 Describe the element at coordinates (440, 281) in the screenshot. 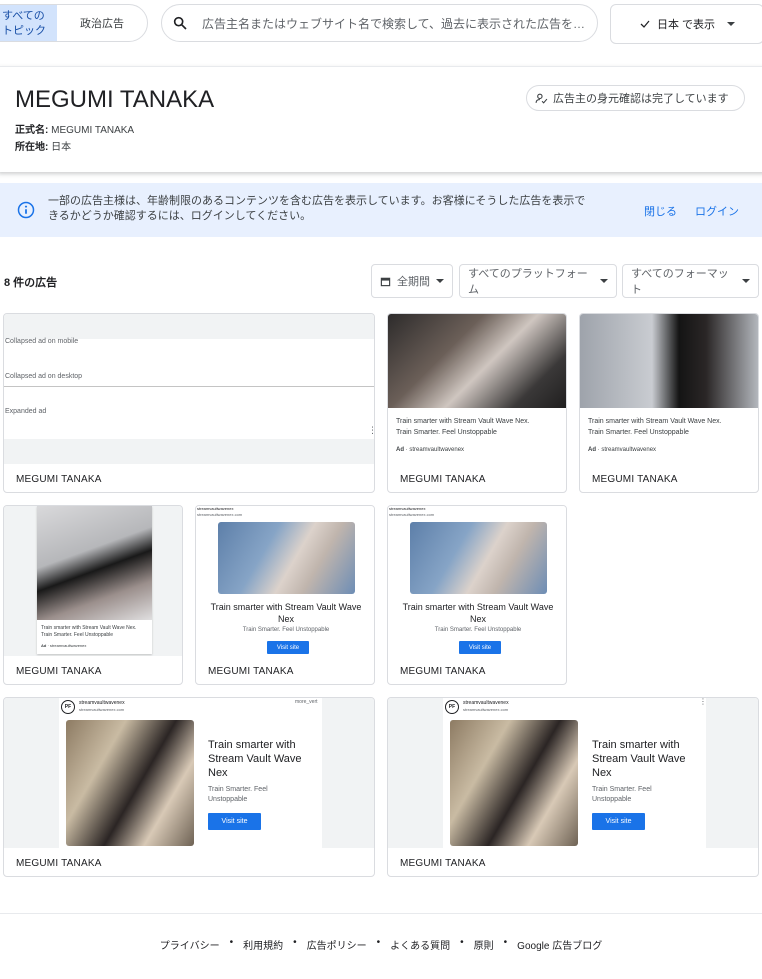

I see `chevron-down-icon` at that location.